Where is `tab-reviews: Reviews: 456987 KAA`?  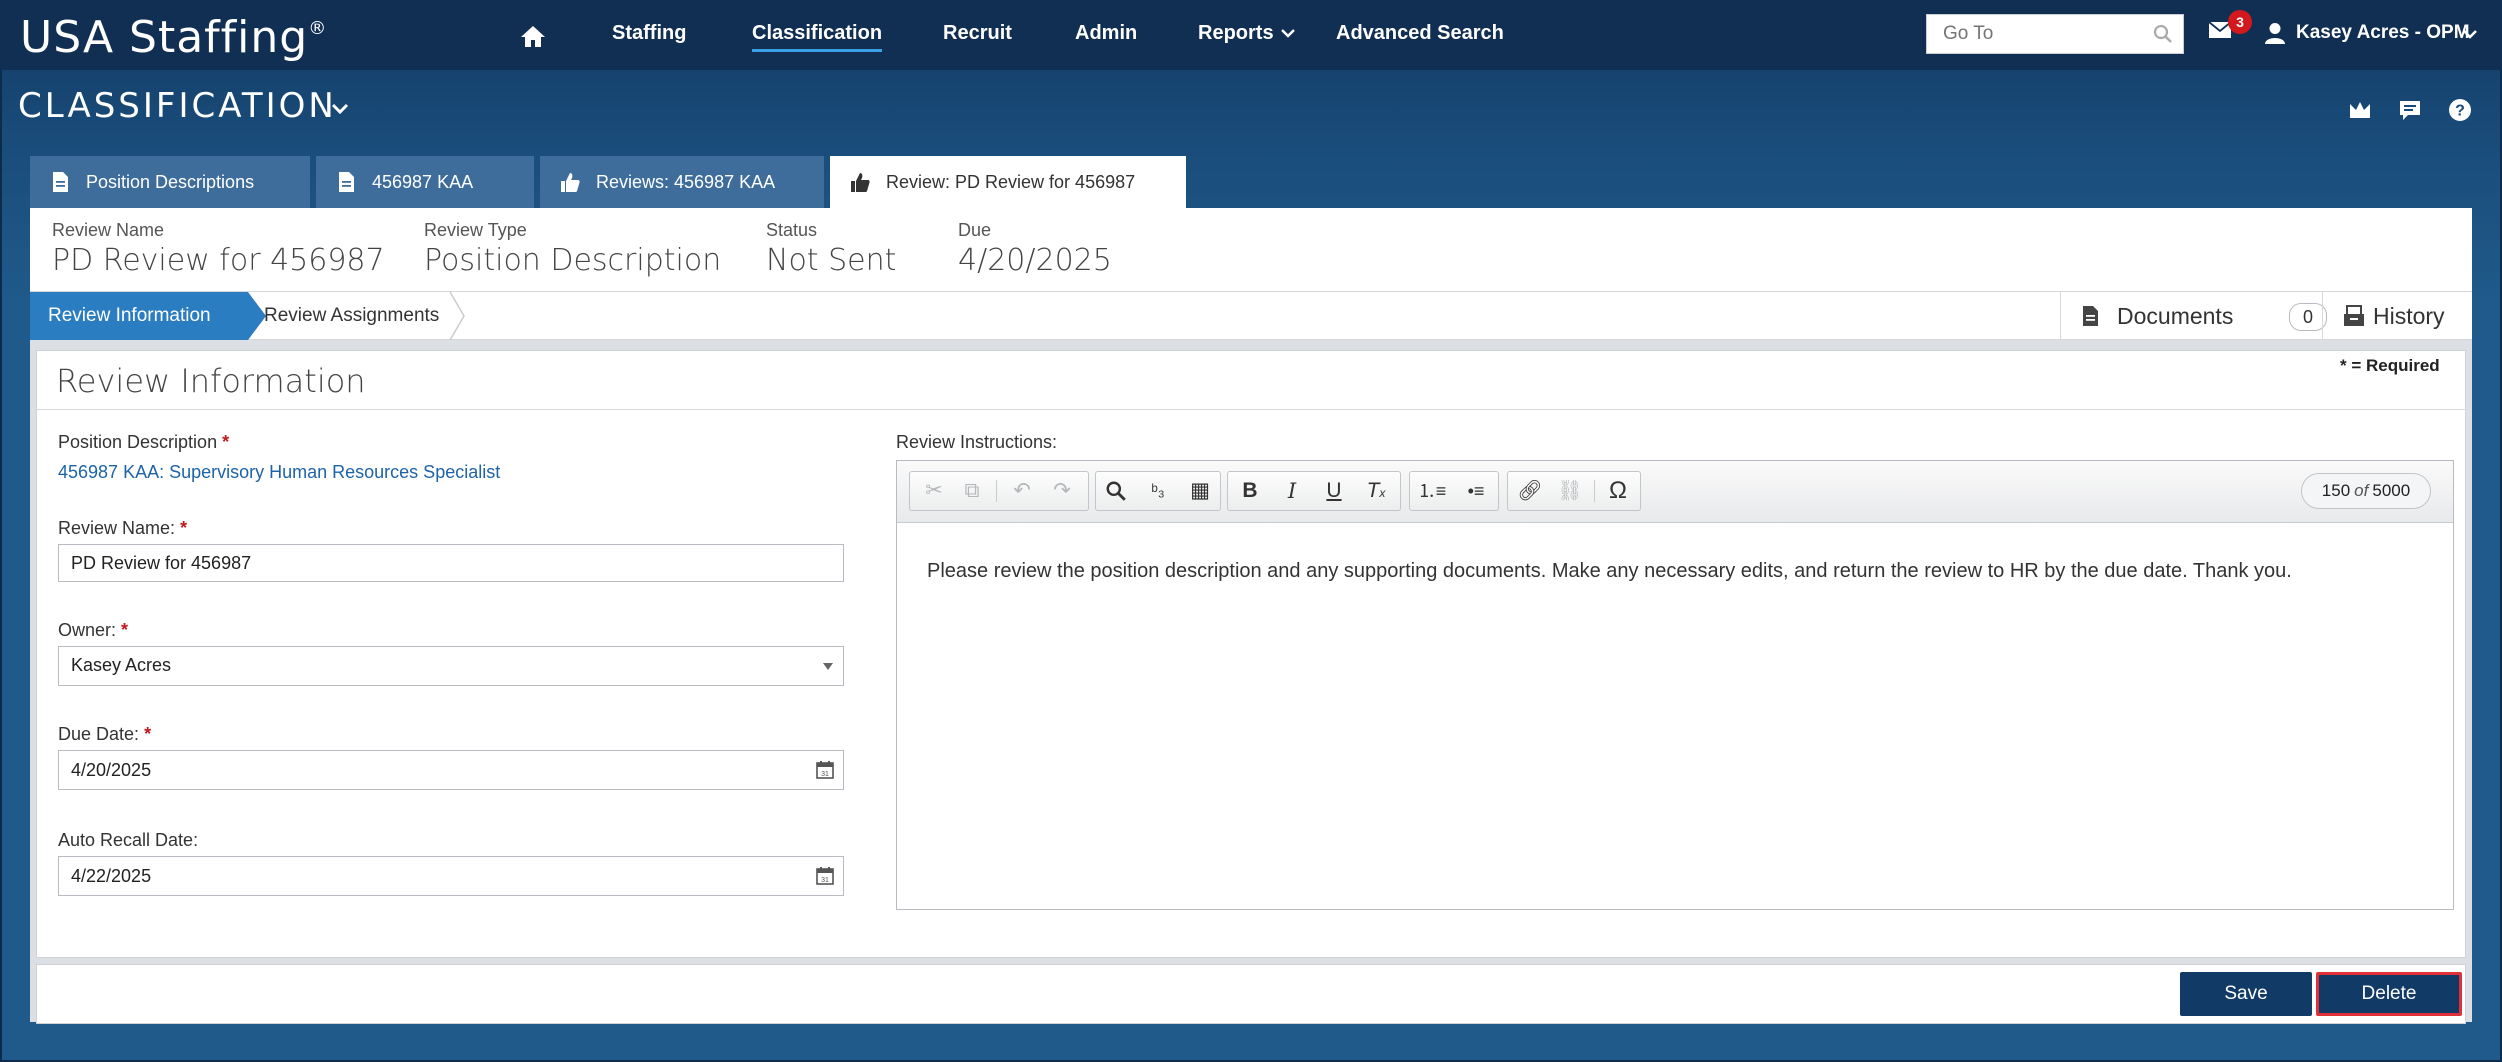 tab-reviews: Reviews: 456987 KAA is located at coordinates (682, 182).